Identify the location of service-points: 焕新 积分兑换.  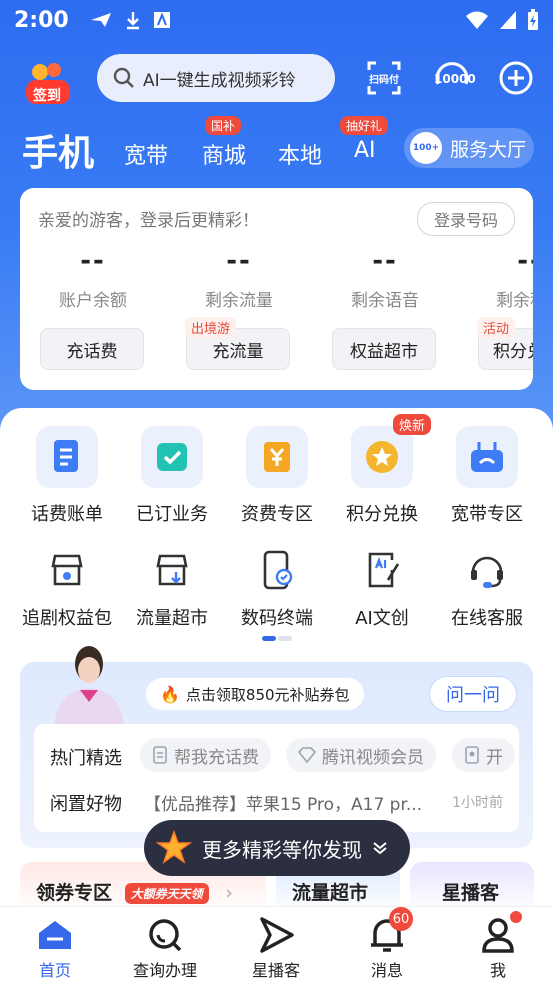
(382, 470).